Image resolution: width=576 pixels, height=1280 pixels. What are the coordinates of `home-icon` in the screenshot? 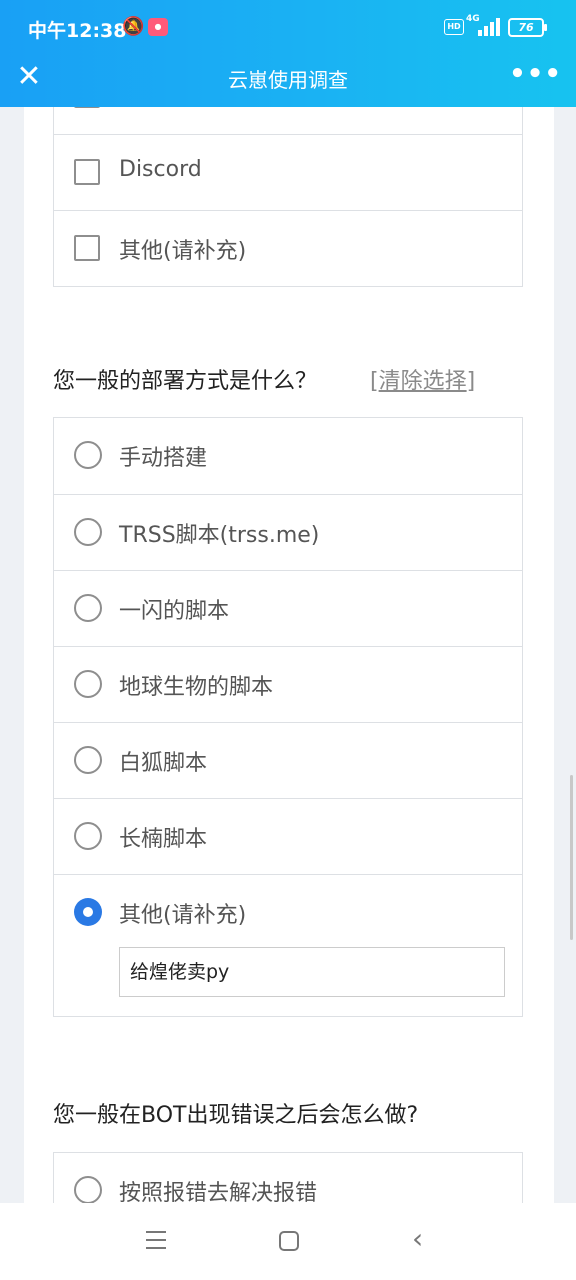 It's located at (289, 1241).